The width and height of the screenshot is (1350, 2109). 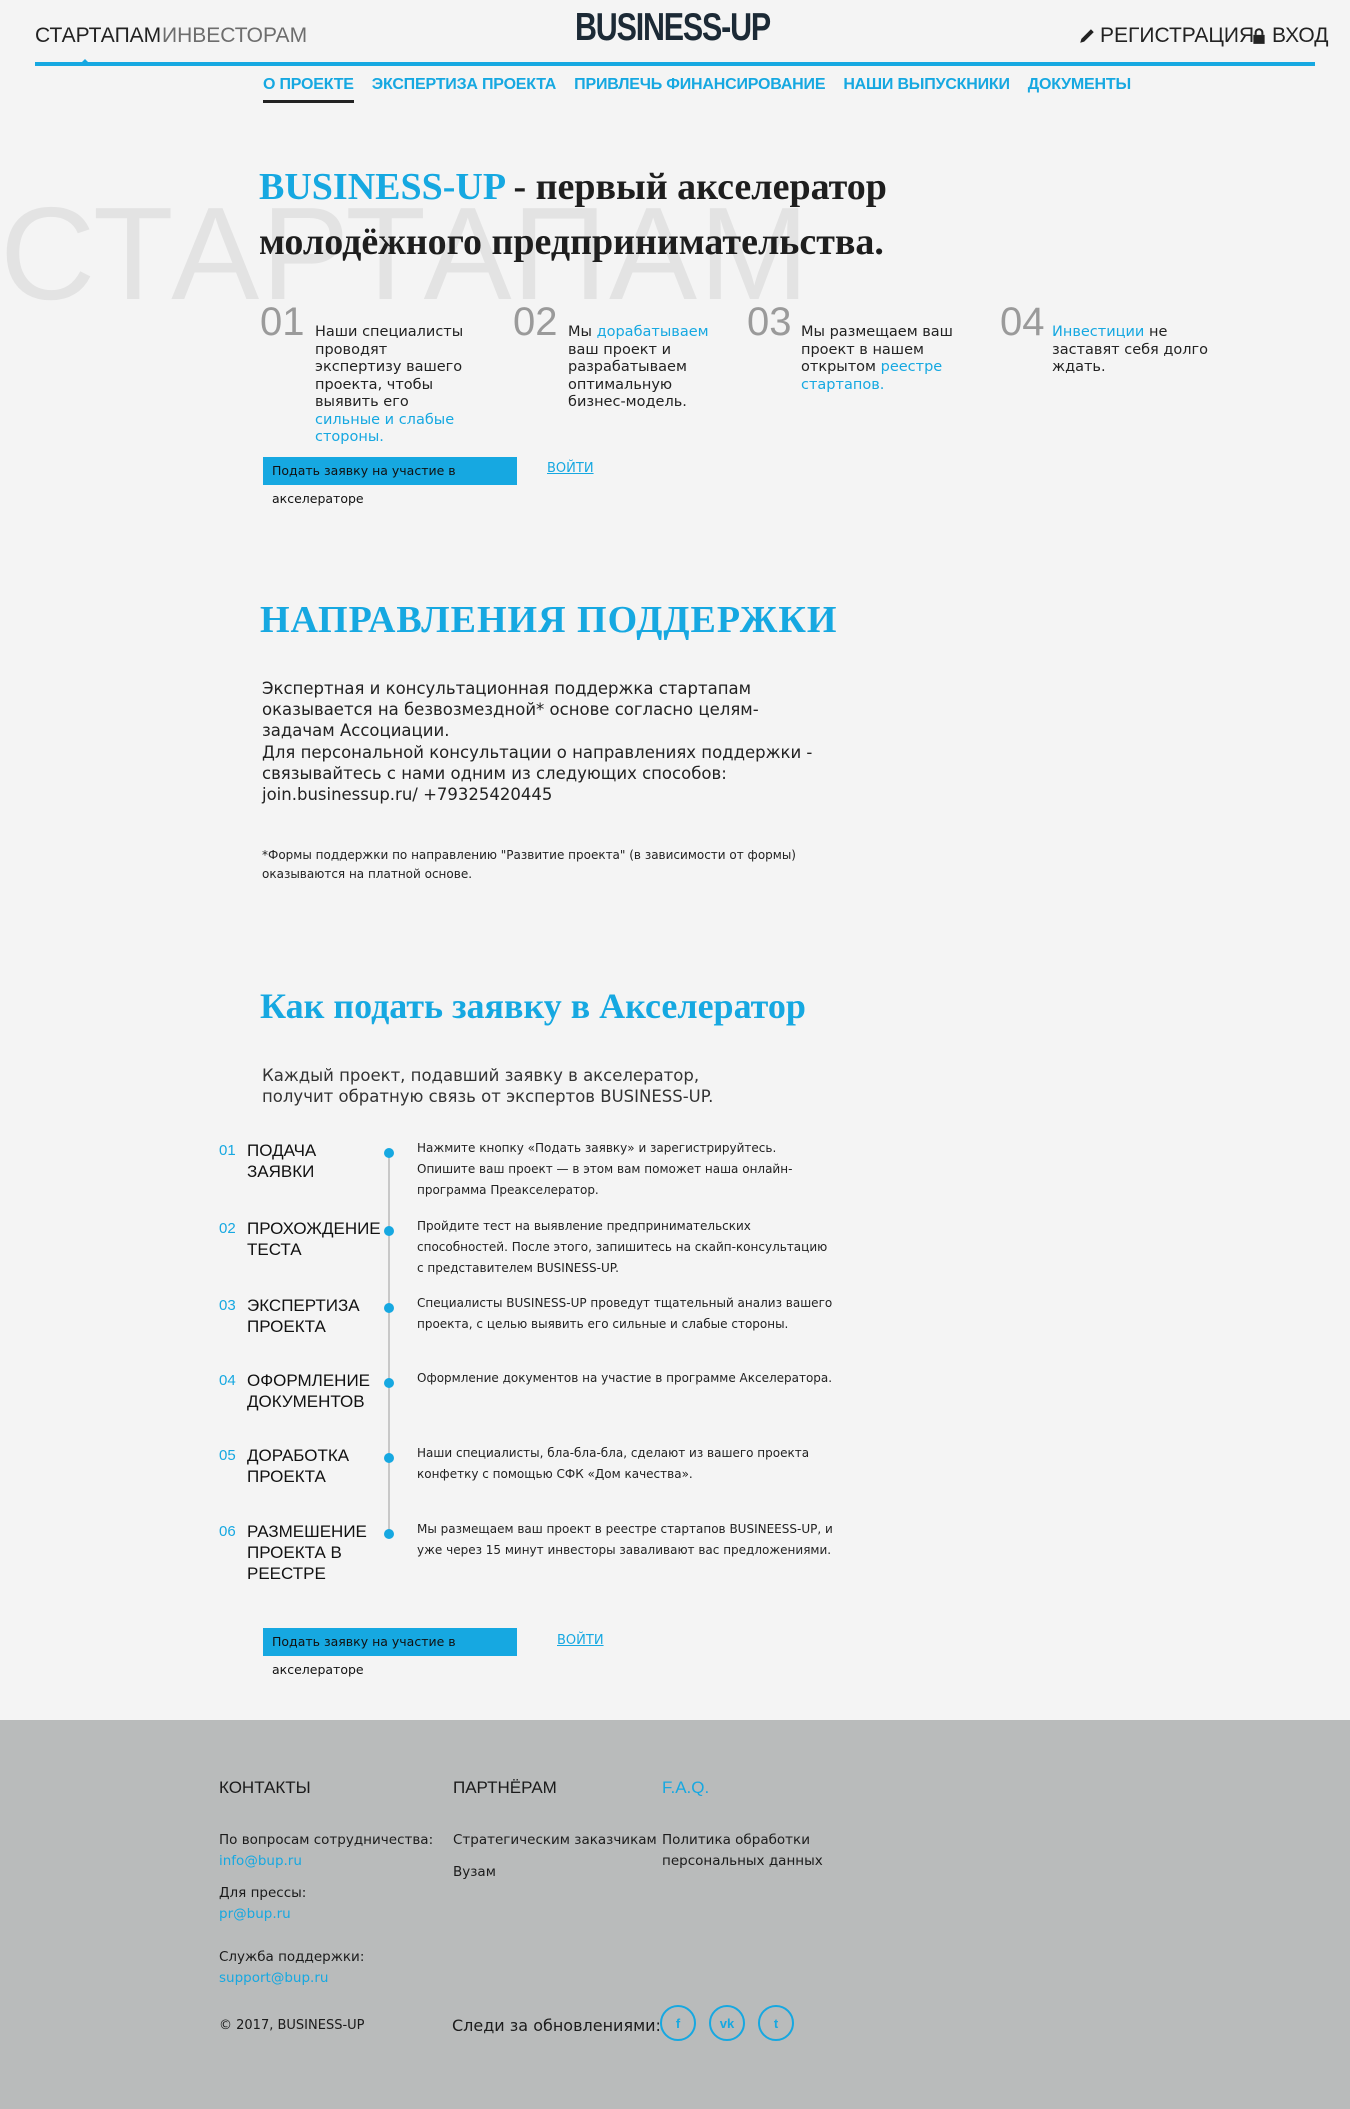 I want to click on step-link: Инвестиции, so click(x=1098, y=332).